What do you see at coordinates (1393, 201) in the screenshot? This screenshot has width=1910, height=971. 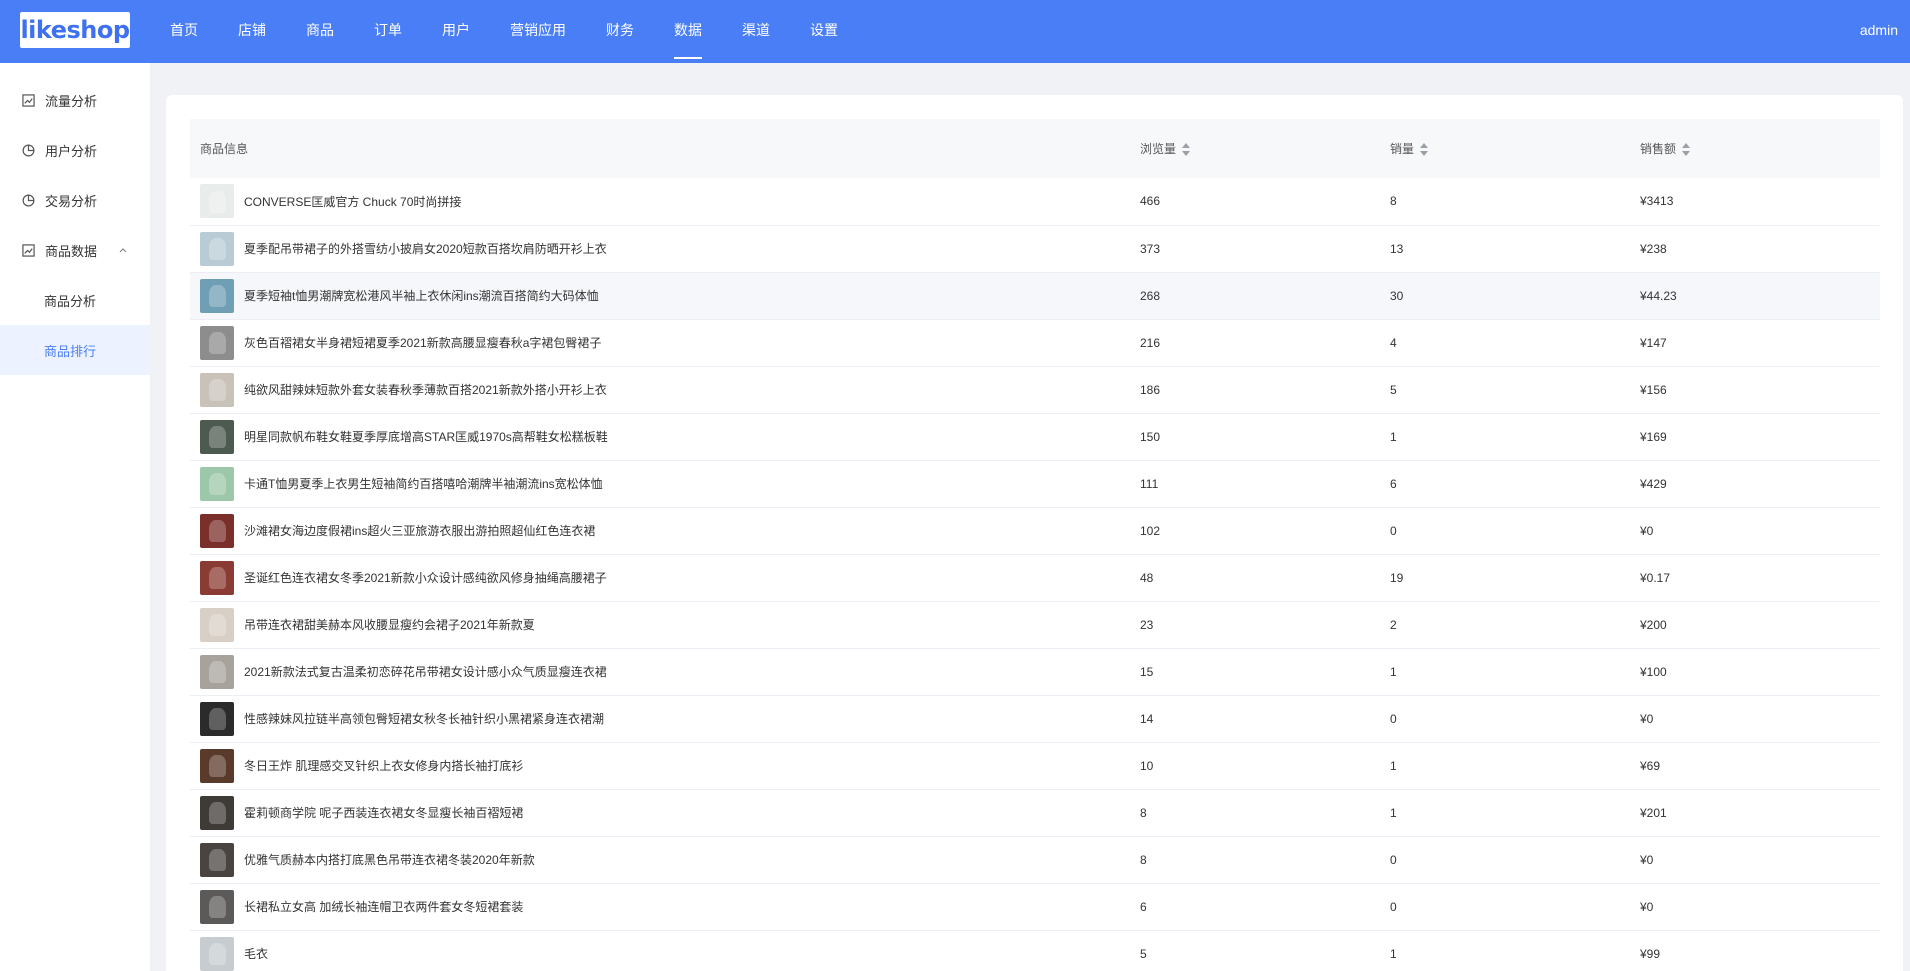 I see `sales-cell: 8` at bounding box center [1393, 201].